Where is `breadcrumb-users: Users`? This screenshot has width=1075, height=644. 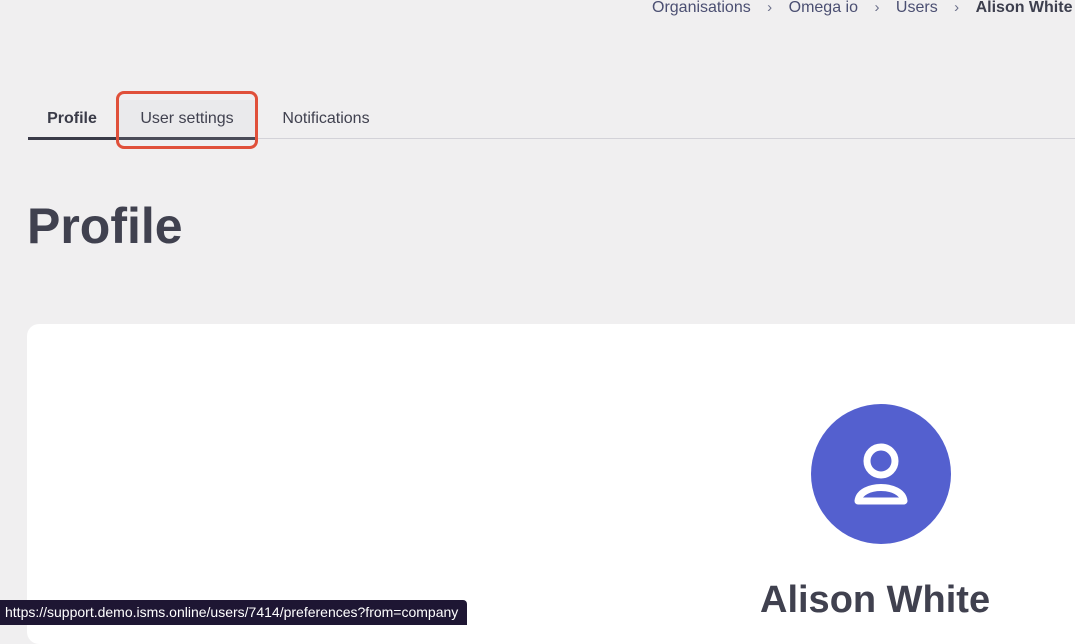
breadcrumb-users: Users is located at coordinates (917, 9).